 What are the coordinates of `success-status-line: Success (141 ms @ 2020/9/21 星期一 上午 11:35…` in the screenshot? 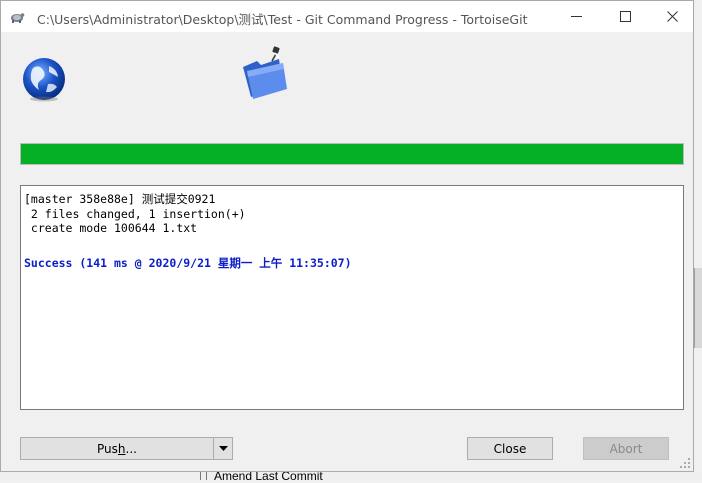 It's located at (188, 262).